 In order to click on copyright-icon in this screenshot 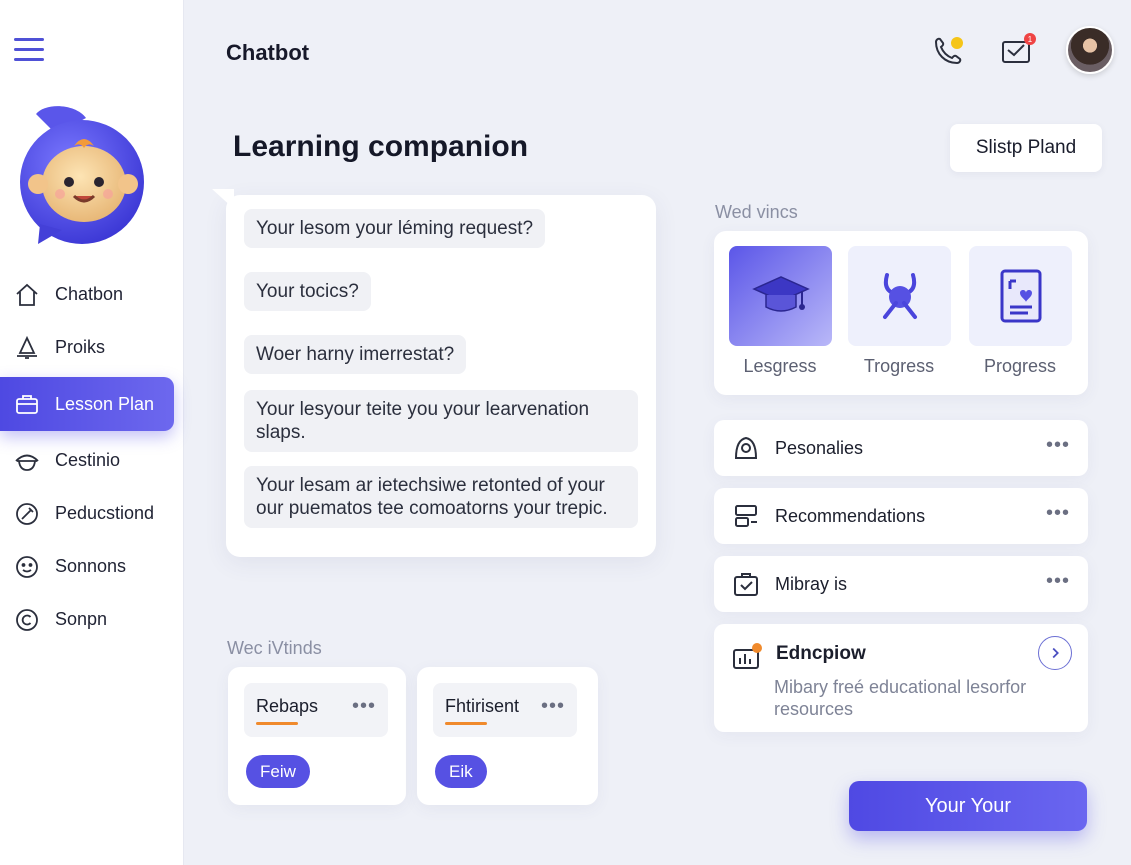, I will do `click(27, 620)`.